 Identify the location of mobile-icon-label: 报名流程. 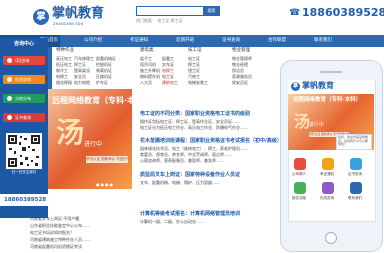
(299, 198).